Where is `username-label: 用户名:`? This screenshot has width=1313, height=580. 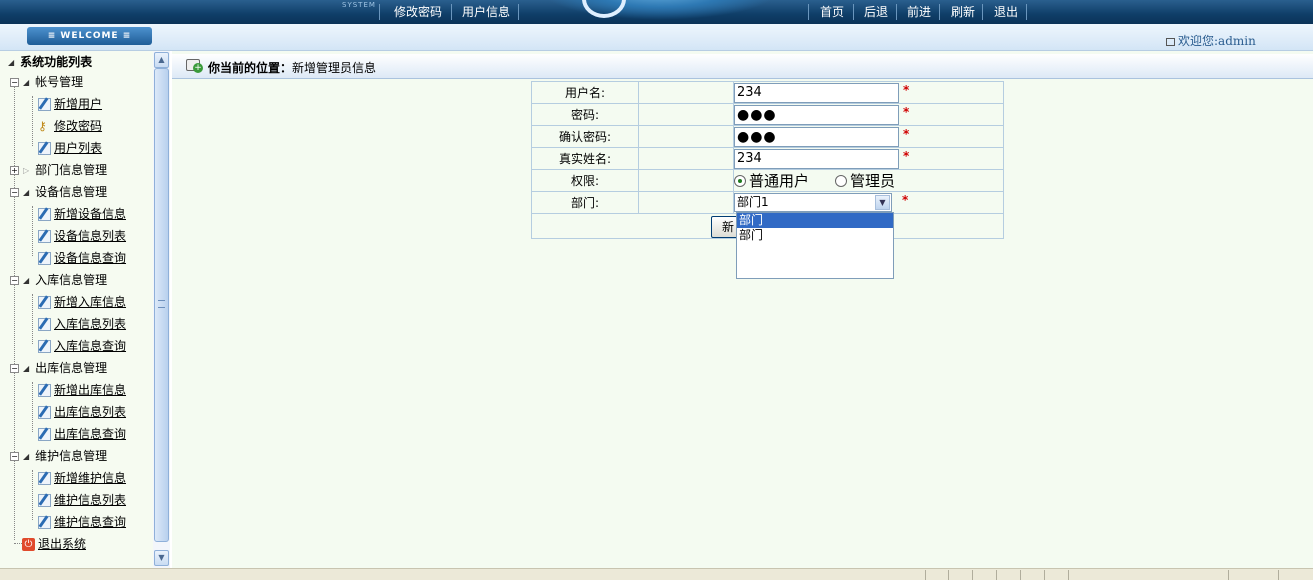 username-label: 用户名: is located at coordinates (585, 92).